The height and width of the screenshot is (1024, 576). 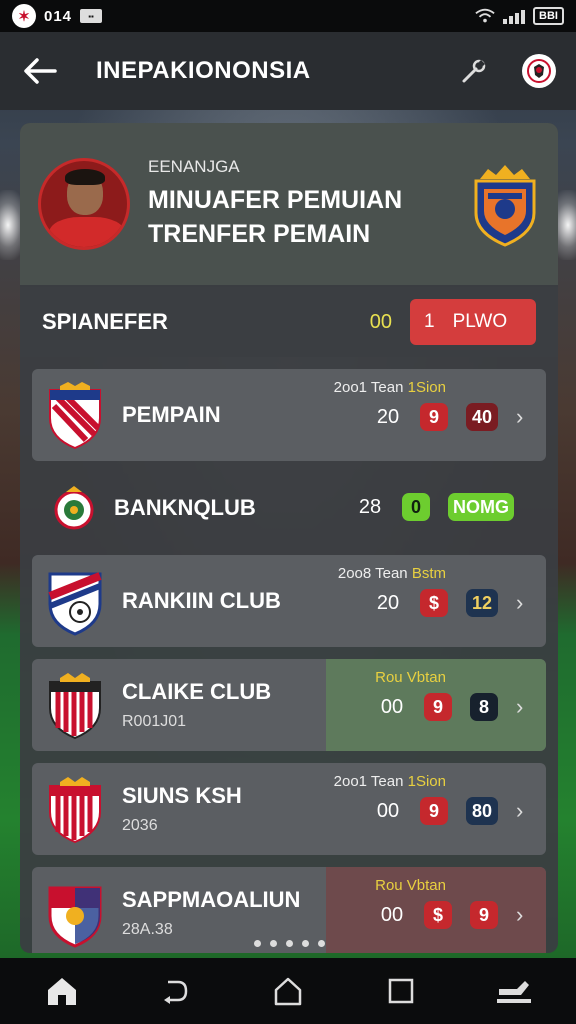 What do you see at coordinates (481, 507) in the screenshot?
I see `club-pill-secondary: NOMG` at bounding box center [481, 507].